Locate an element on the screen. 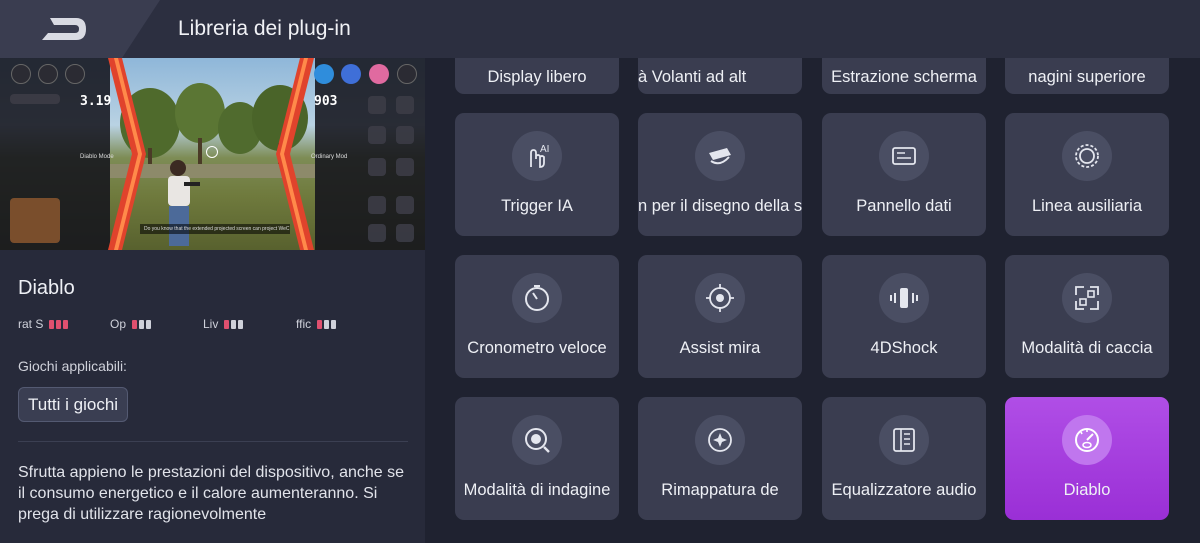  left-mode-label: Diablo Mode is located at coordinates (97, 157).